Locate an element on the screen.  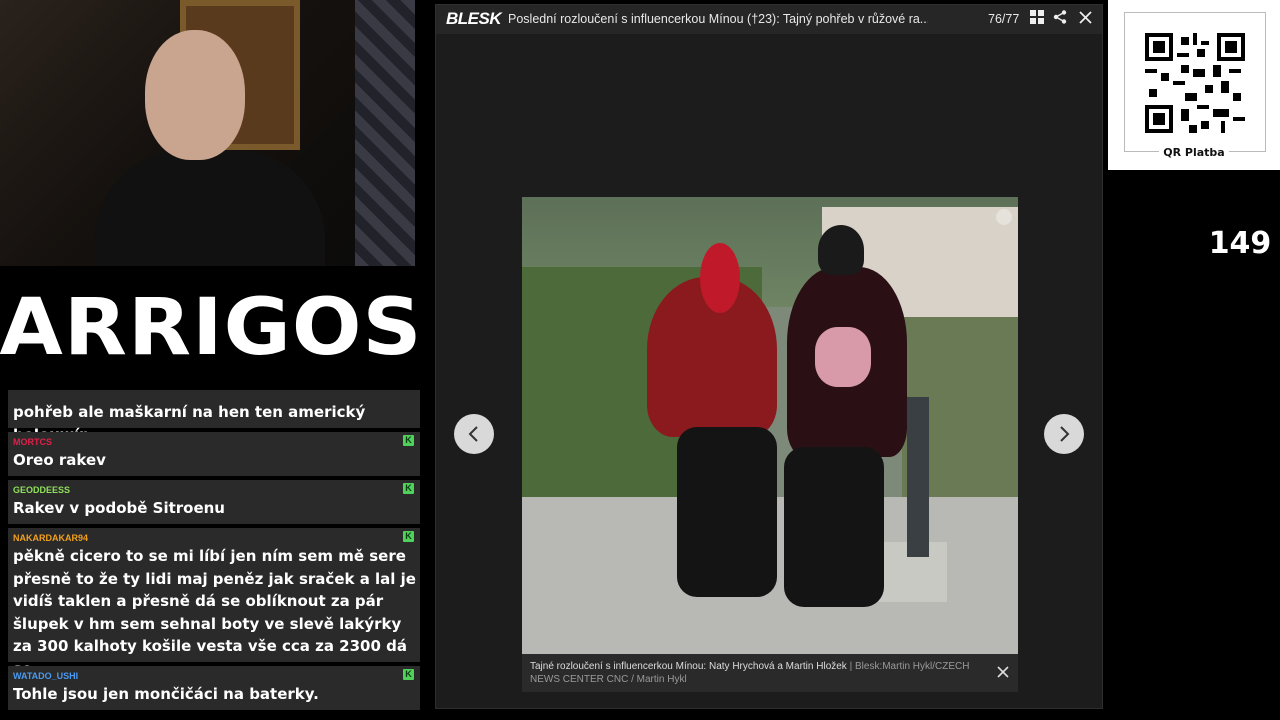
person-left-pants is located at coordinates (727, 512).